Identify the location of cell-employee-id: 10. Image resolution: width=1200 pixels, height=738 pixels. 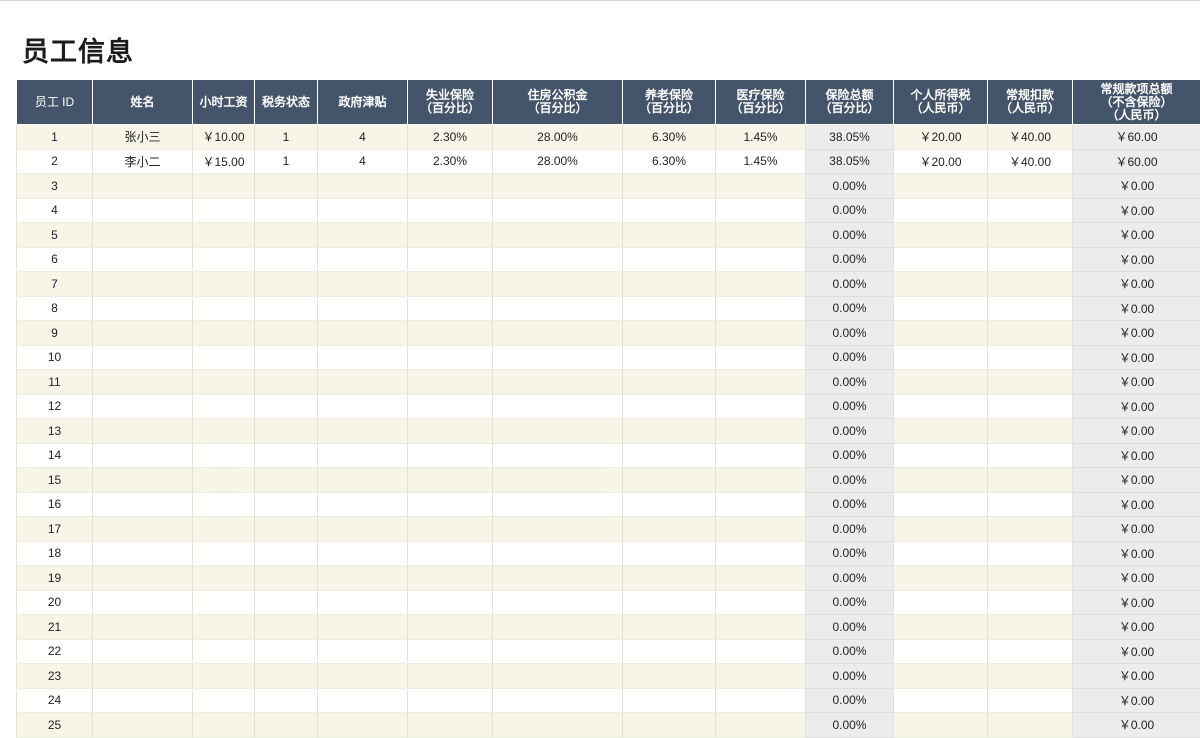
(55, 357).